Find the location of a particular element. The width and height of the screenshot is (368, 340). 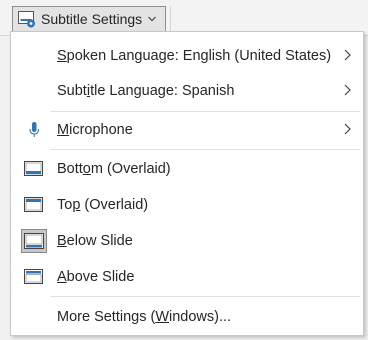

menu-item-spoken-language: Spoken Language: English (United States) is located at coordinates (187, 56).